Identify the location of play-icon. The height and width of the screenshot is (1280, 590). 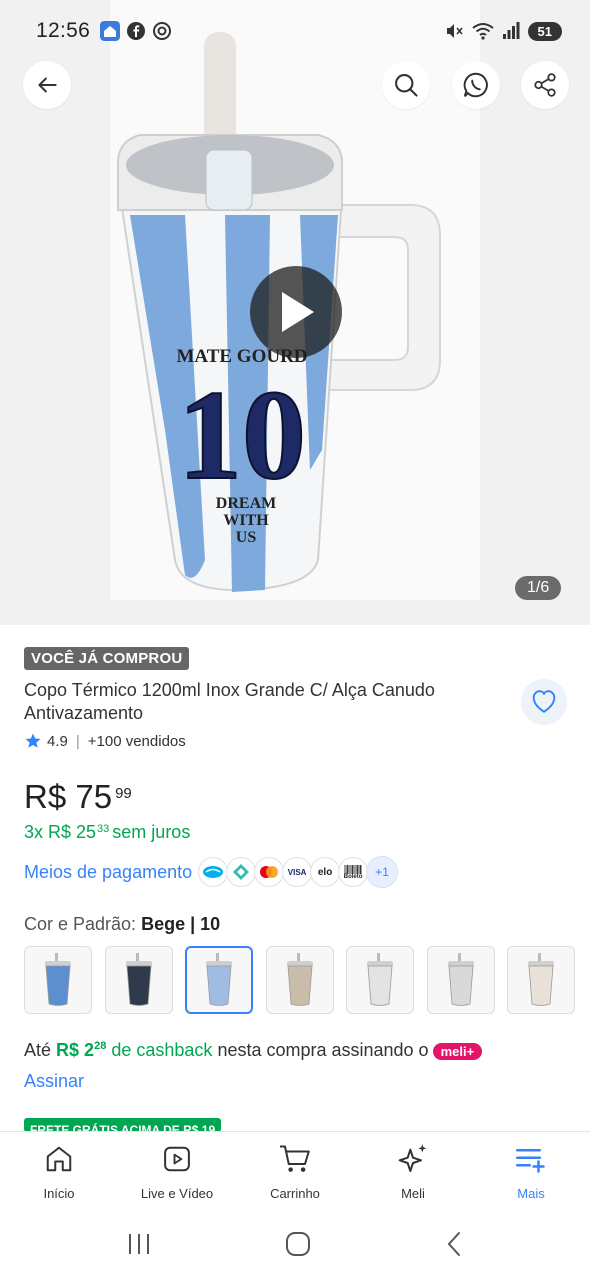
(298, 312).